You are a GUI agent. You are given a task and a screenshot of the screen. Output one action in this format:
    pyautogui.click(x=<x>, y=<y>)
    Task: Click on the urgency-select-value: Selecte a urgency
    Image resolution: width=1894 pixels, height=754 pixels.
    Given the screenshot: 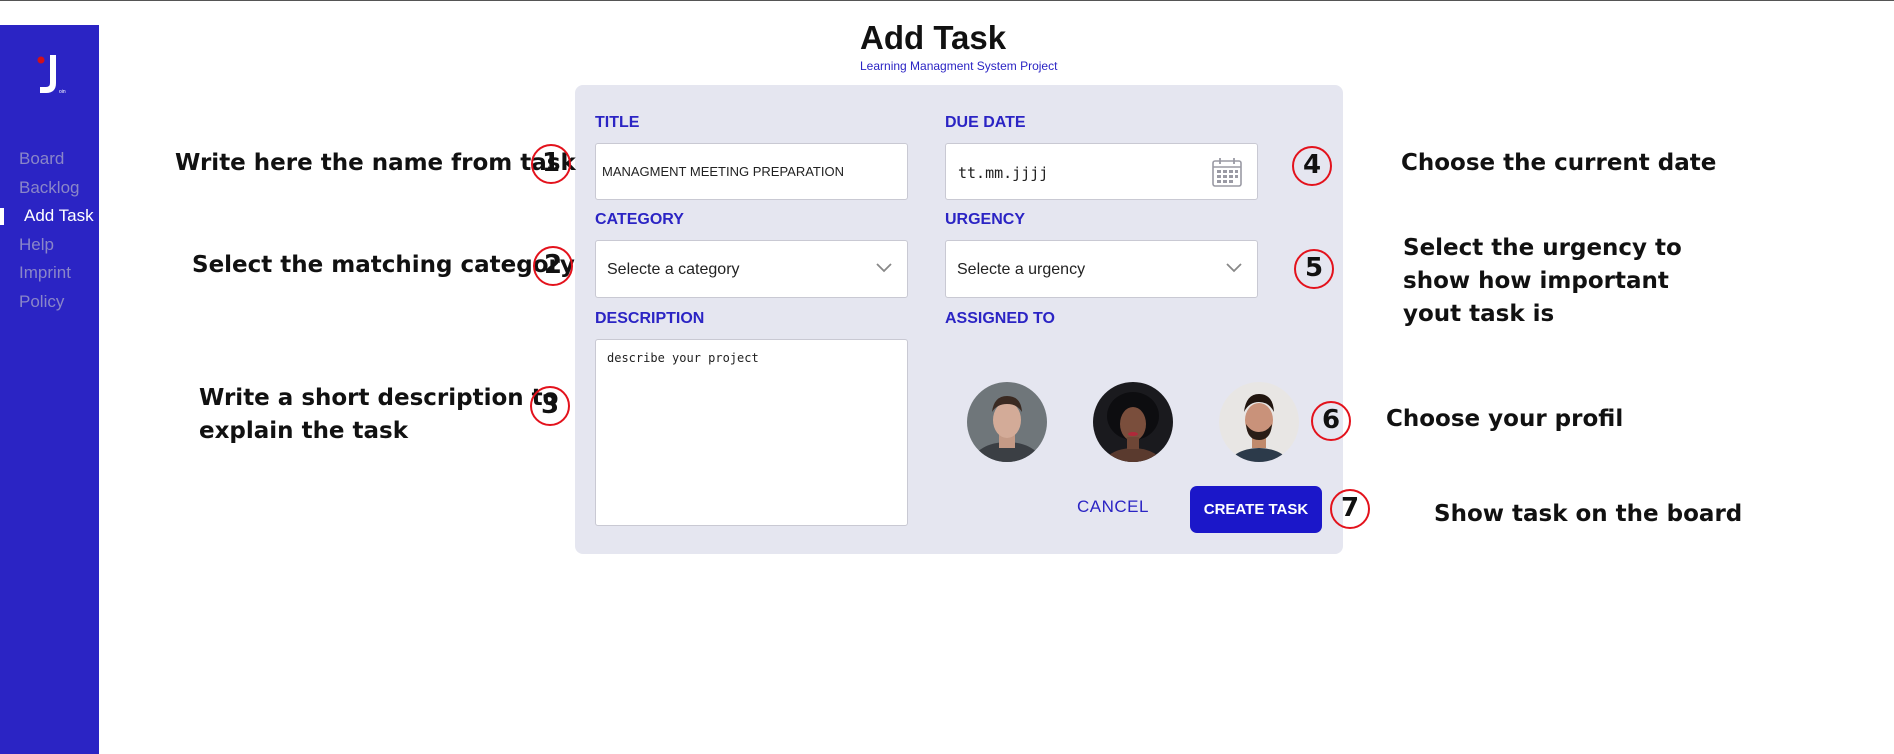 What is the action you would take?
    pyautogui.click(x=1021, y=269)
    